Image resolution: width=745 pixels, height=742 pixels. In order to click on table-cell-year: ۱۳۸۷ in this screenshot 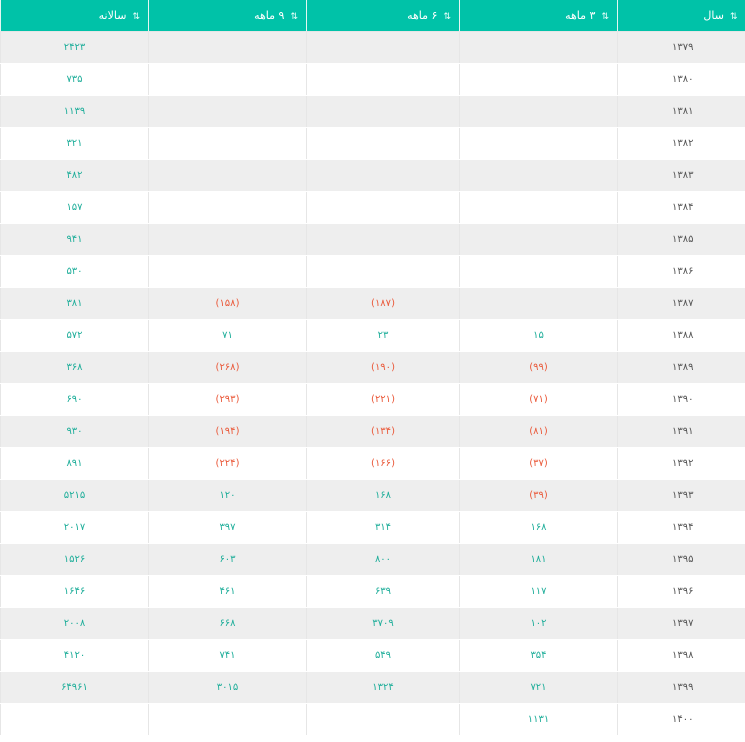, I will do `click(681, 303)`.